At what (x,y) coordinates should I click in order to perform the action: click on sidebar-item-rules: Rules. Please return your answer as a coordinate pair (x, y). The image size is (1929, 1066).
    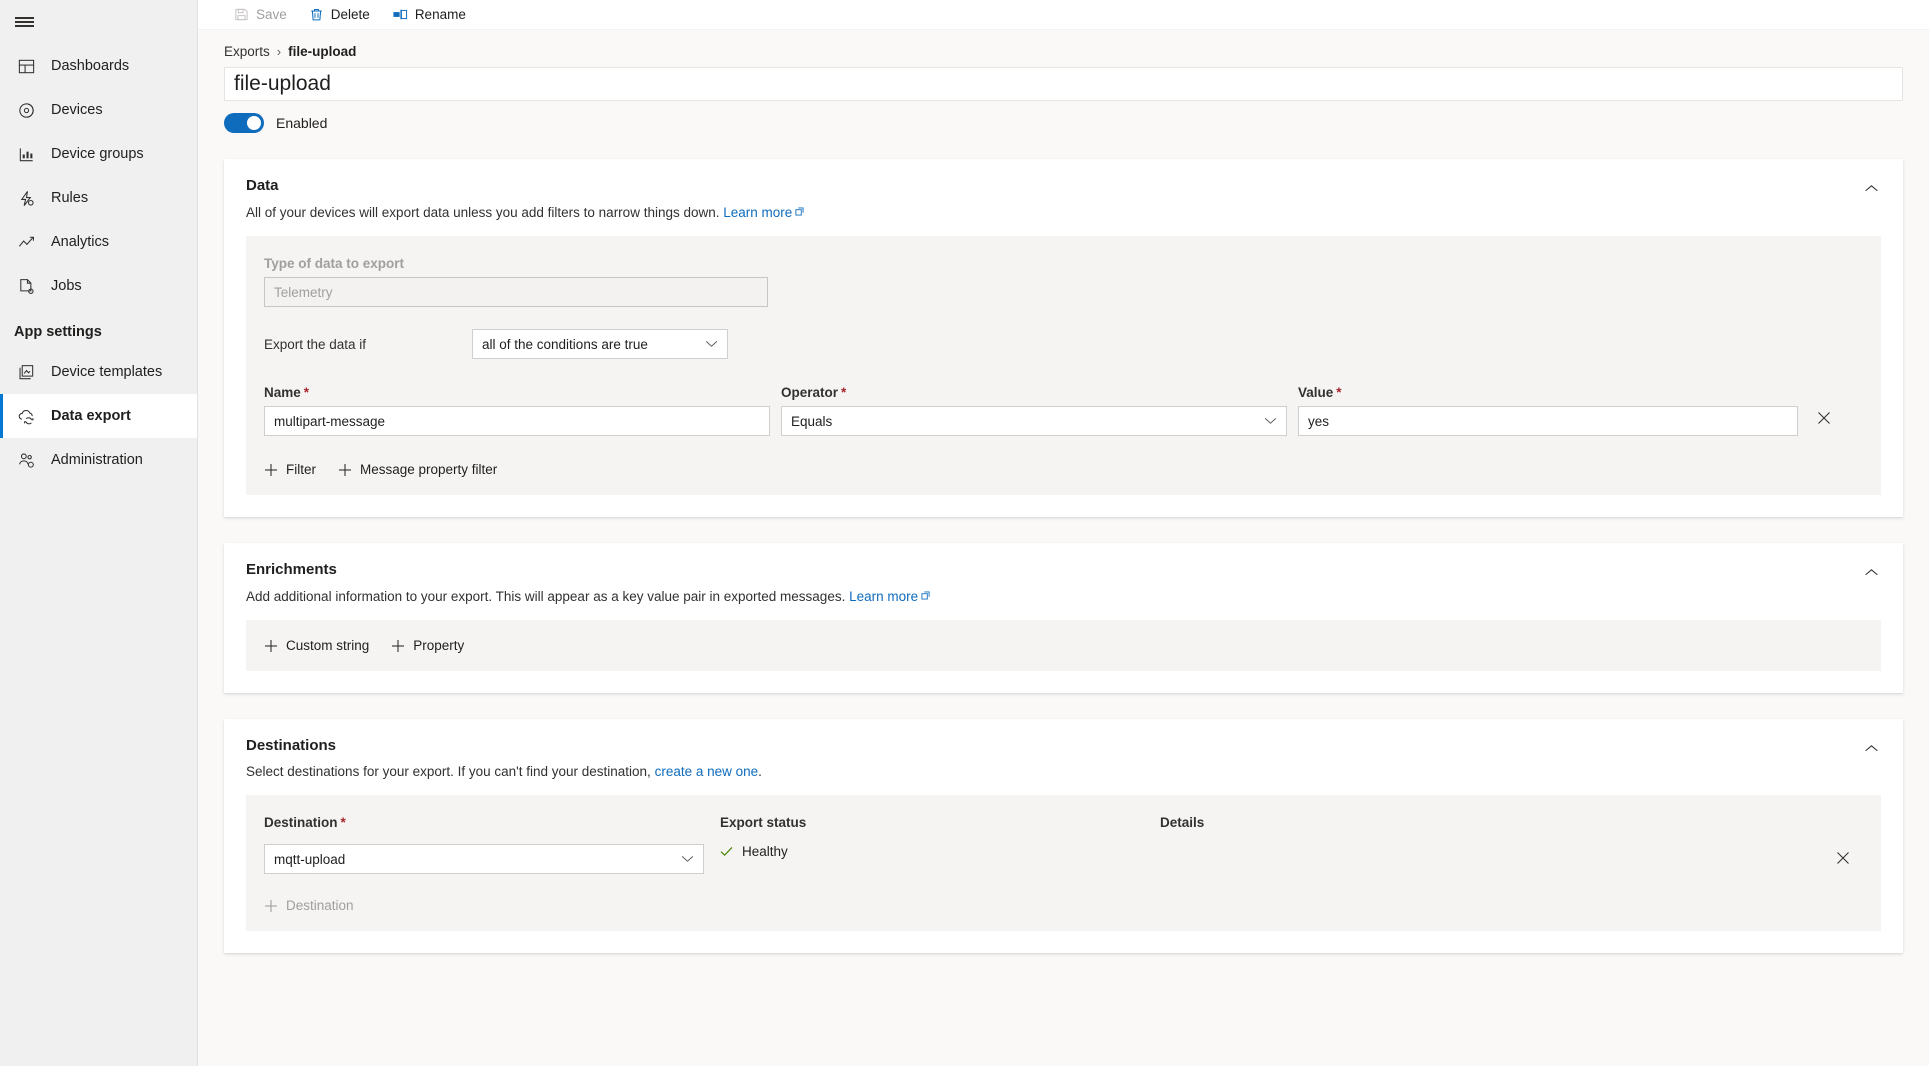
    Looking at the image, I should click on (98, 198).